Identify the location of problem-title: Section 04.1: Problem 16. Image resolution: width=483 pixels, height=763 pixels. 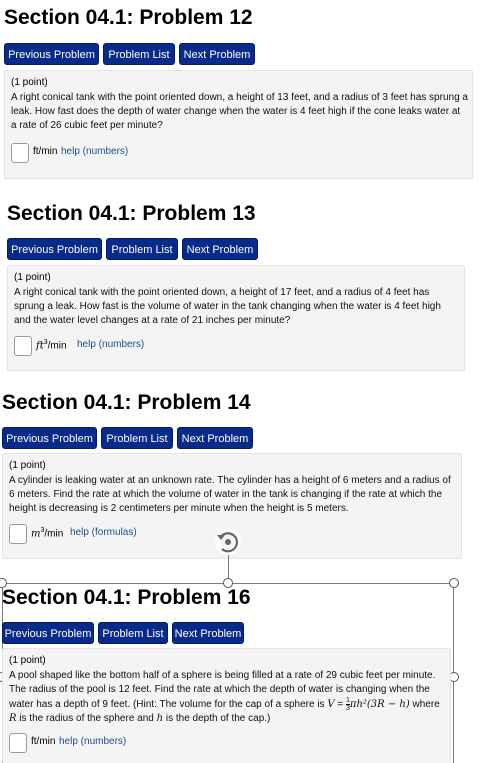
(126, 597).